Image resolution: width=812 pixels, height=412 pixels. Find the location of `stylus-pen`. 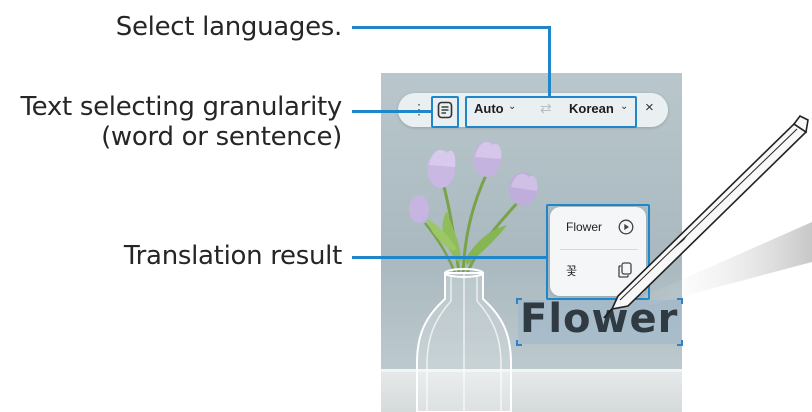

stylus-pen is located at coordinates (707, 216).